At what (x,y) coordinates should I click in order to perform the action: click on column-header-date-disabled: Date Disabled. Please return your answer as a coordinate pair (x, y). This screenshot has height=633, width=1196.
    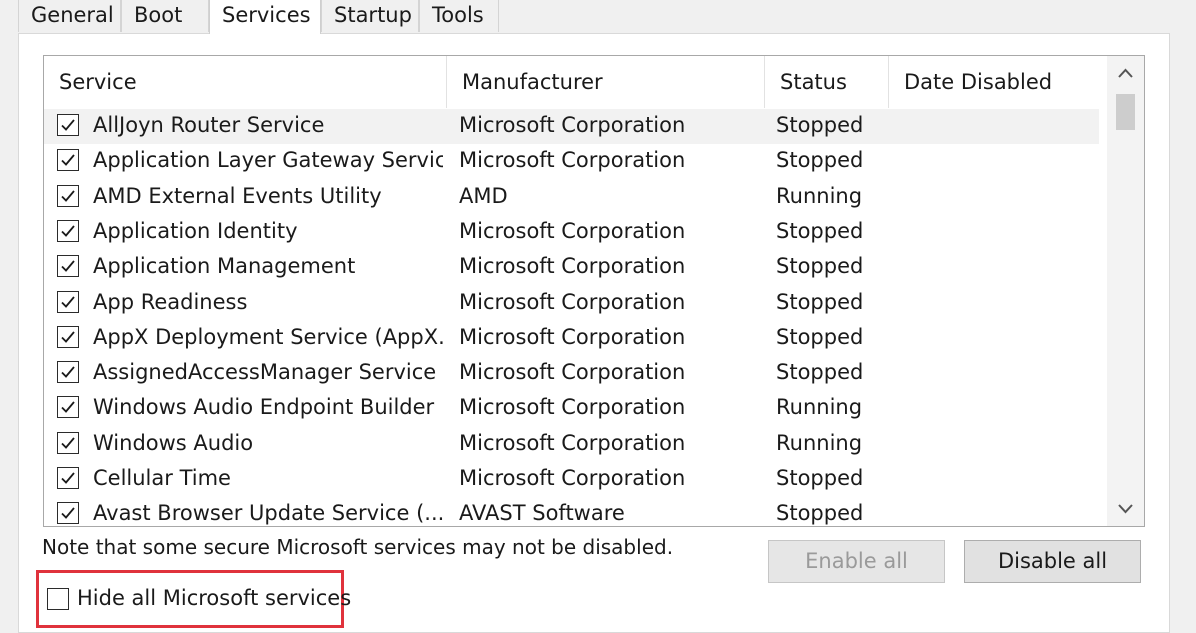
    Looking at the image, I should click on (994, 82).